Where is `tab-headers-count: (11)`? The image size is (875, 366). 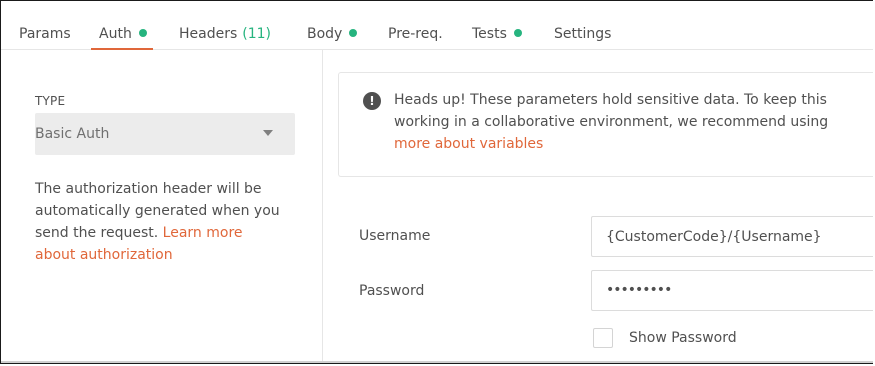 tab-headers-count: (11) is located at coordinates (257, 34).